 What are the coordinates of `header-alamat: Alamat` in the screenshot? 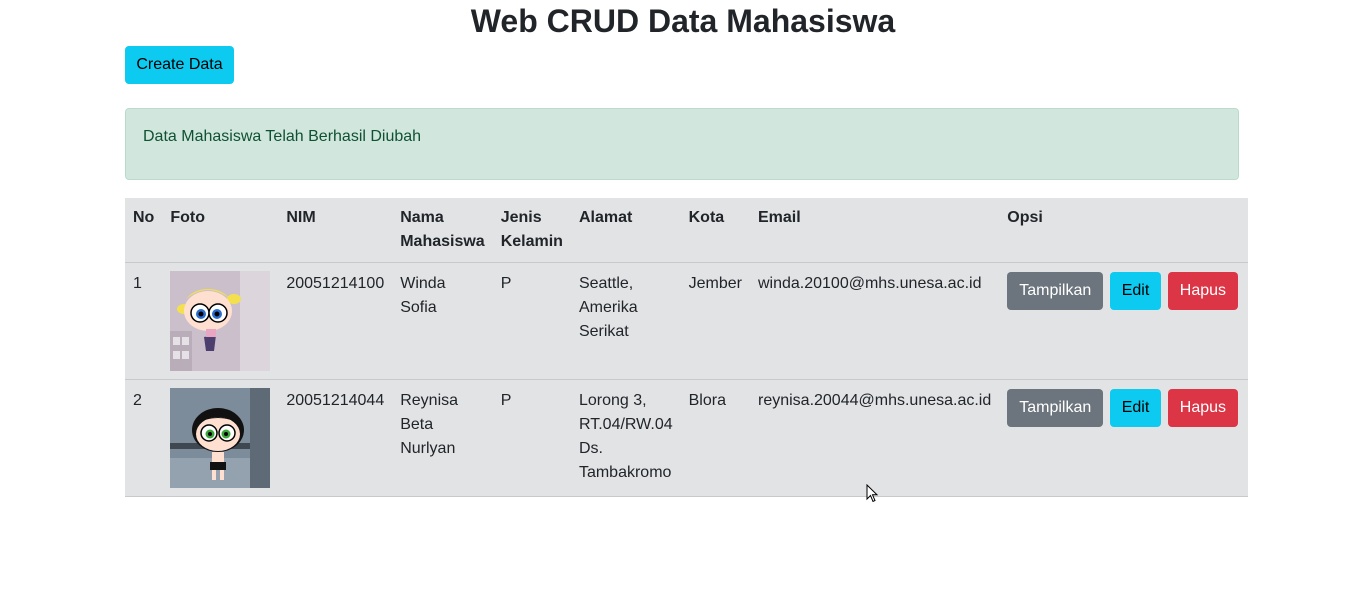 It's located at (625, 230).